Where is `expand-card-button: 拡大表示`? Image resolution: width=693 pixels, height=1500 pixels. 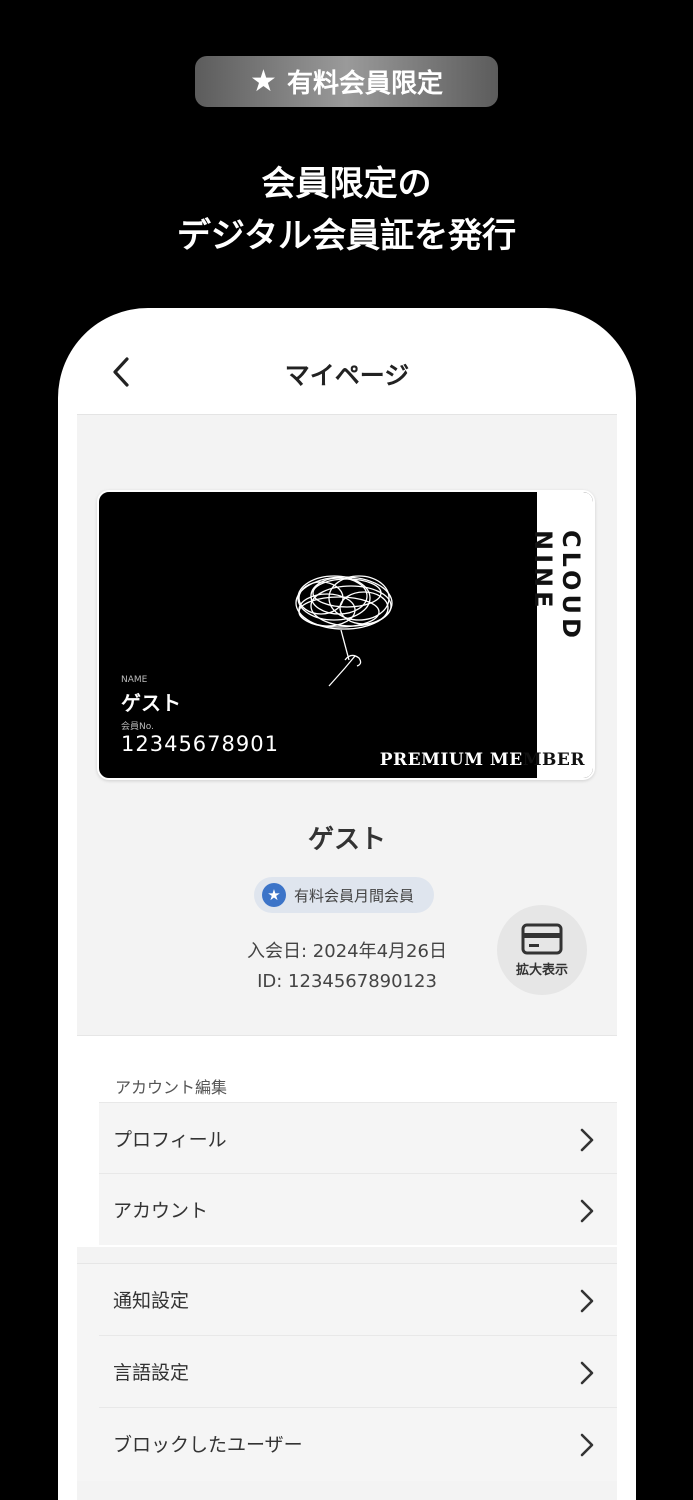
expand-card-button: 拡大表示 is located at coordinates (542, 950).